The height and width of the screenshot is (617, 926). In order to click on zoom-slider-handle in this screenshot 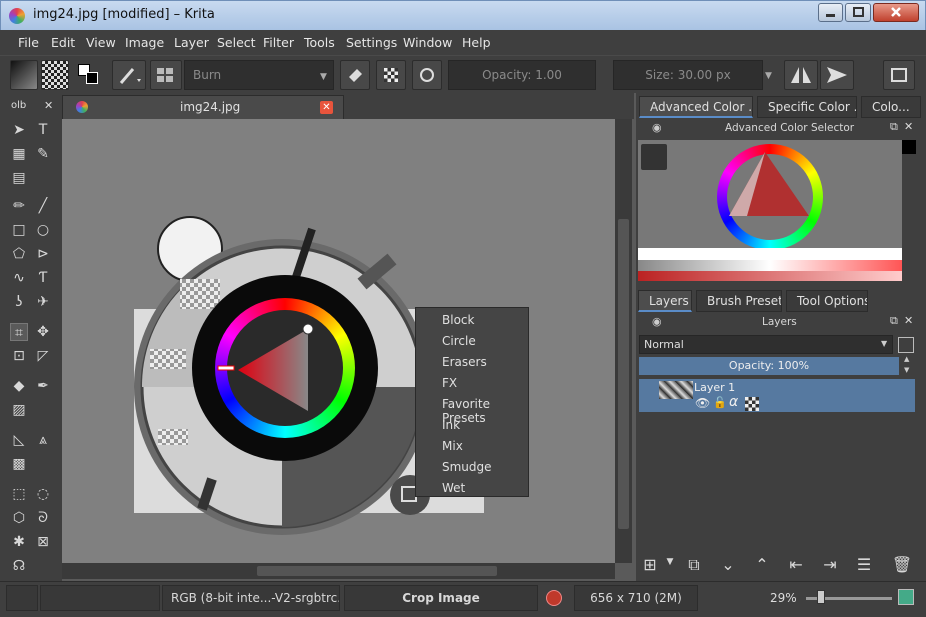, I will do `click(821, 597)`.